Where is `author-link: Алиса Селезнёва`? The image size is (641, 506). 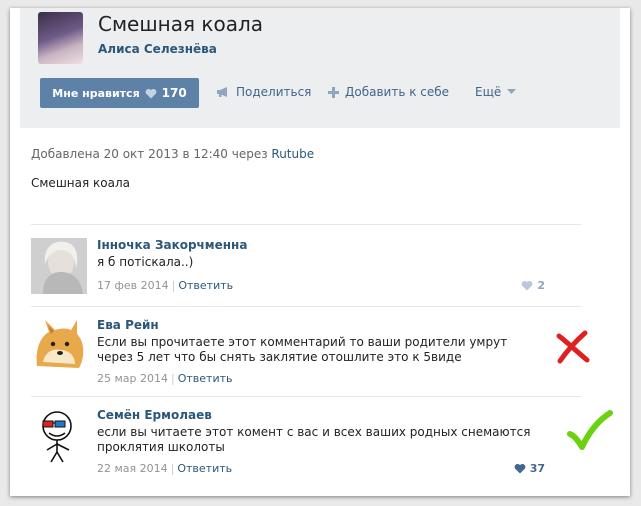 author-link: Алиса Селезнёва is located at coordinates (157, 49).